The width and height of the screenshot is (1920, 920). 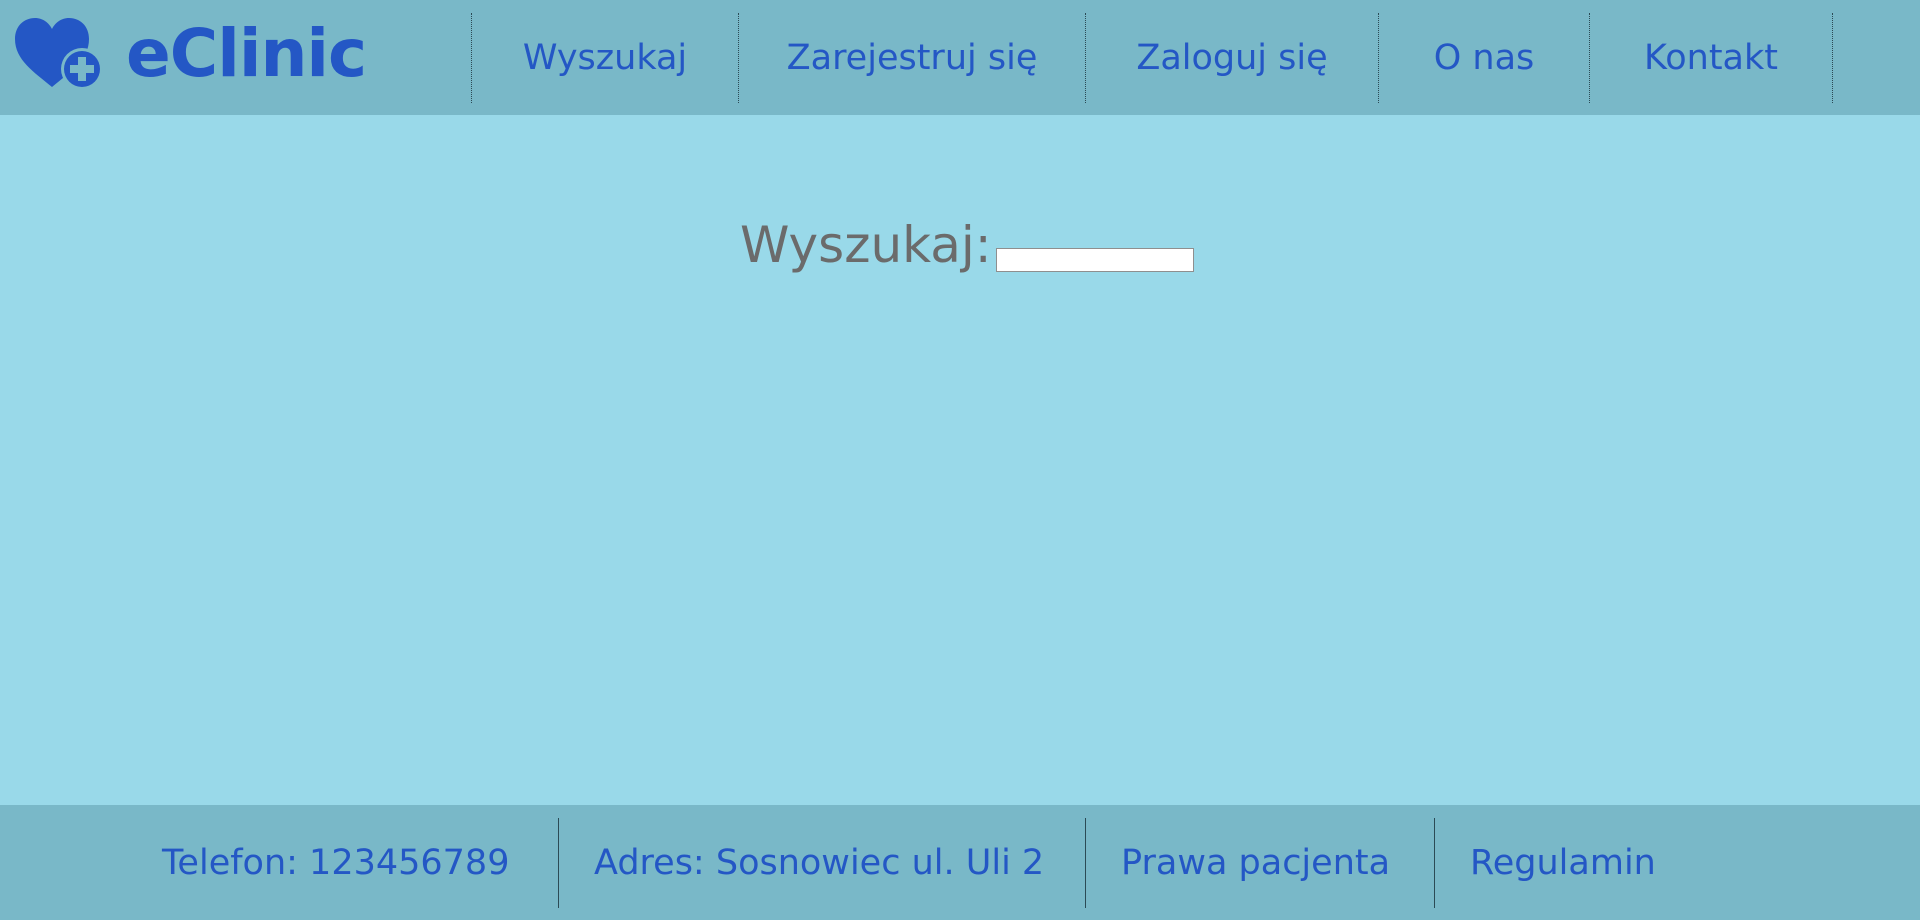 I want to click on nav-divider, so click(x=1832, y=58).